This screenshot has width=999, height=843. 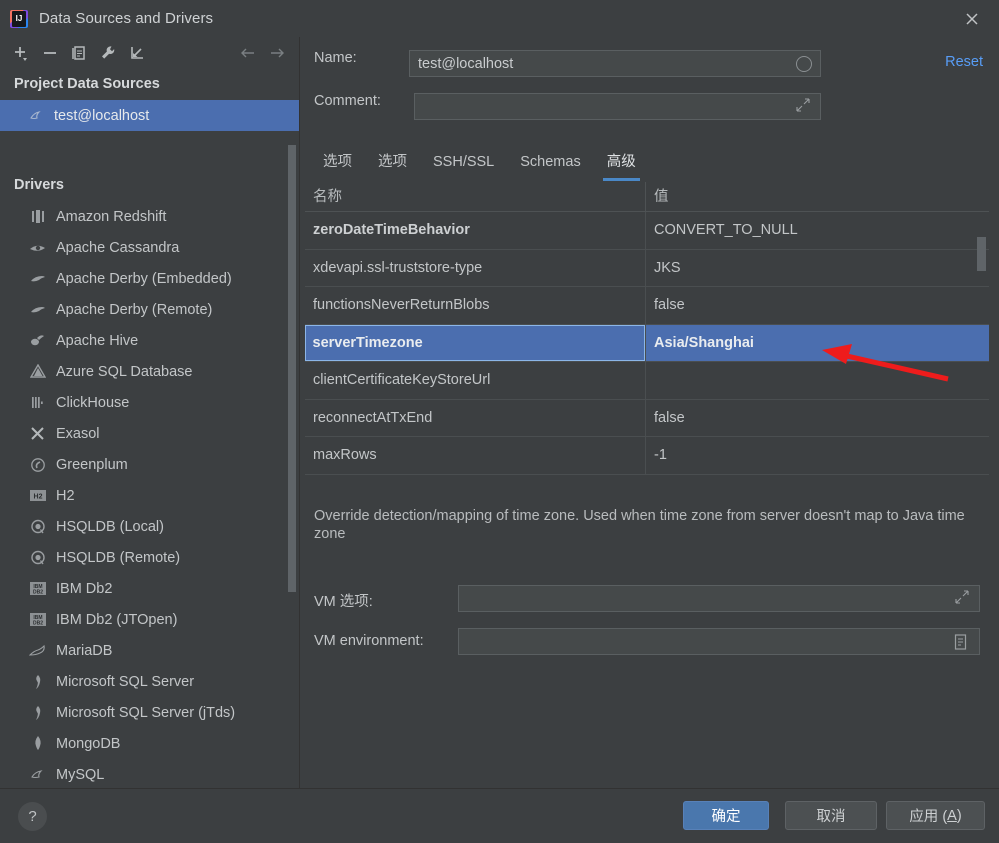 What do you see at coordinates (149, 371) in the screenshot?
I see `driver-item-azure-sql-database: Azure SQL Database` at bounding box center [149, 371].